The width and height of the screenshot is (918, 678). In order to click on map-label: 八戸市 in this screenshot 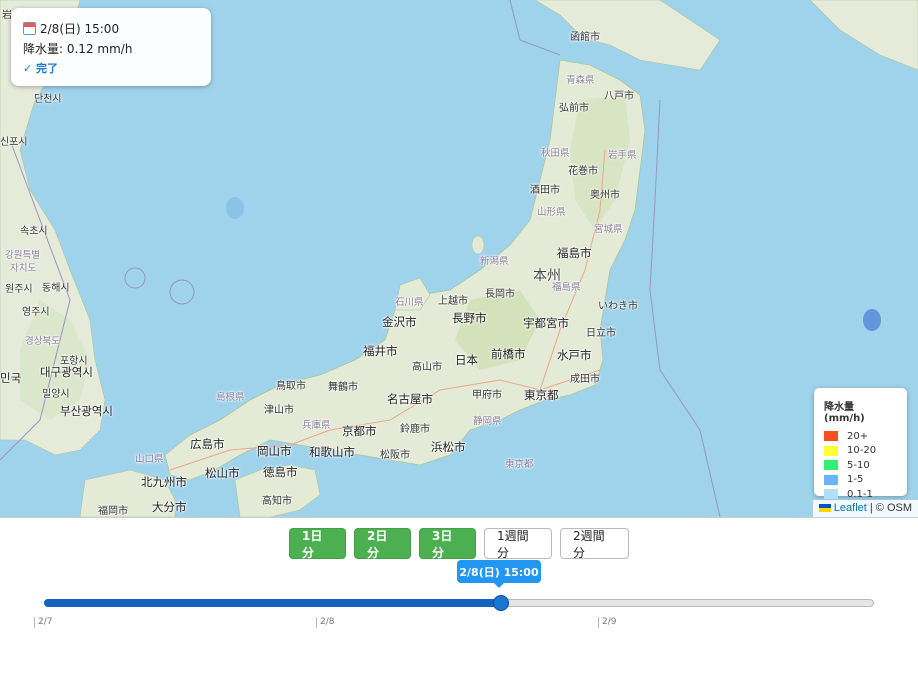, I will do `click(619, 96)`.